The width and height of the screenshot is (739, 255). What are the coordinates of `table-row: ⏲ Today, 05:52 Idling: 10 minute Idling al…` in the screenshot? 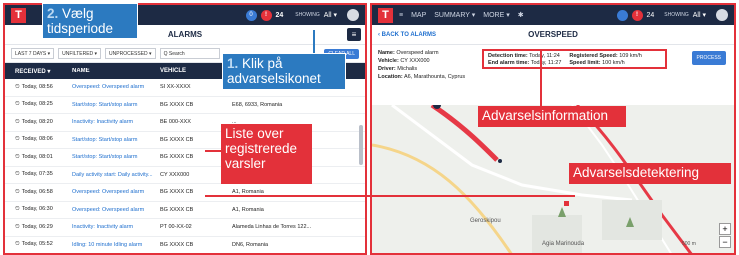 It's located at (185, 245).